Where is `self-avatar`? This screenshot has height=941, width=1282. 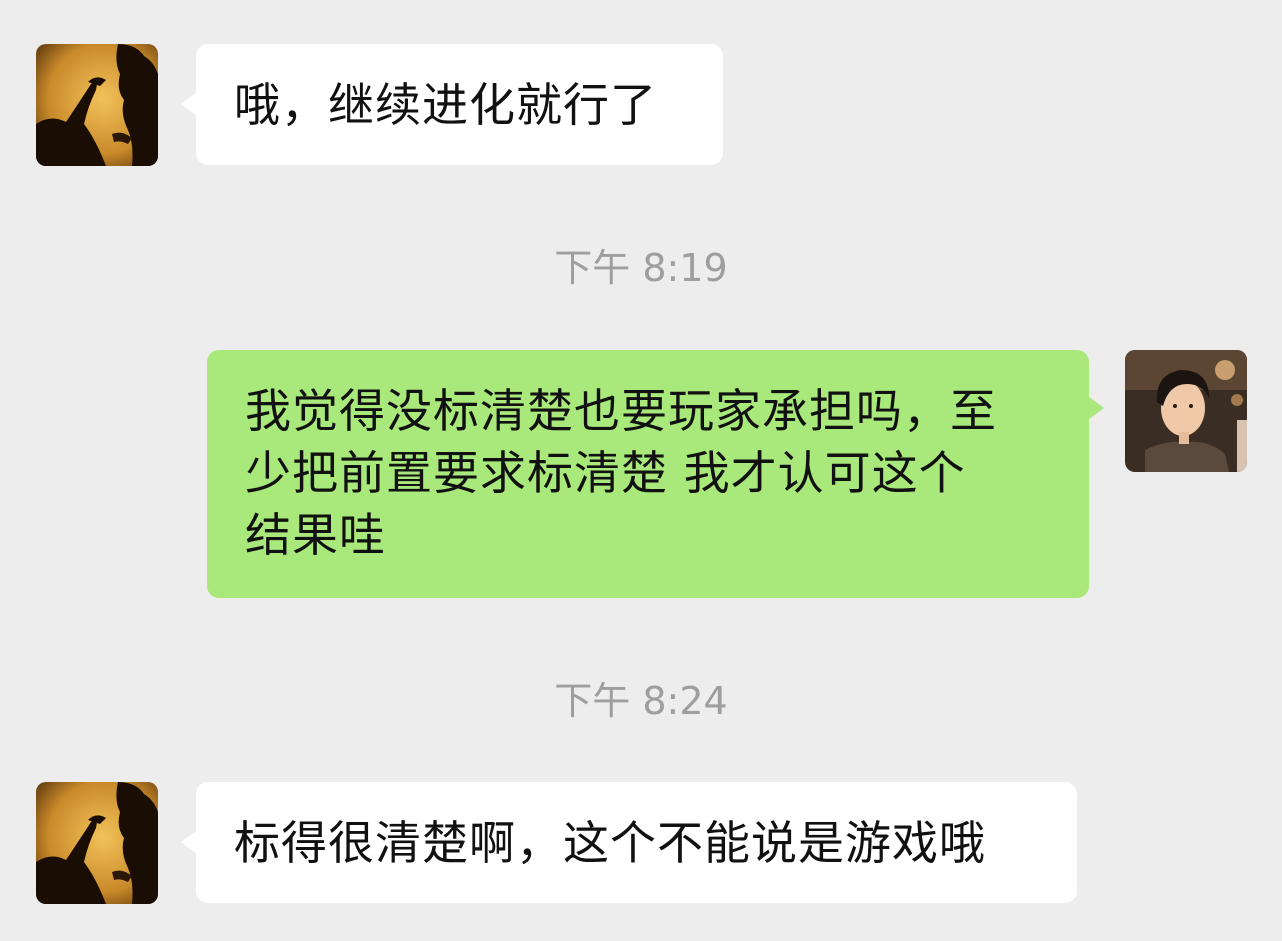
self-avatar is located at coordinates (1186, 411).